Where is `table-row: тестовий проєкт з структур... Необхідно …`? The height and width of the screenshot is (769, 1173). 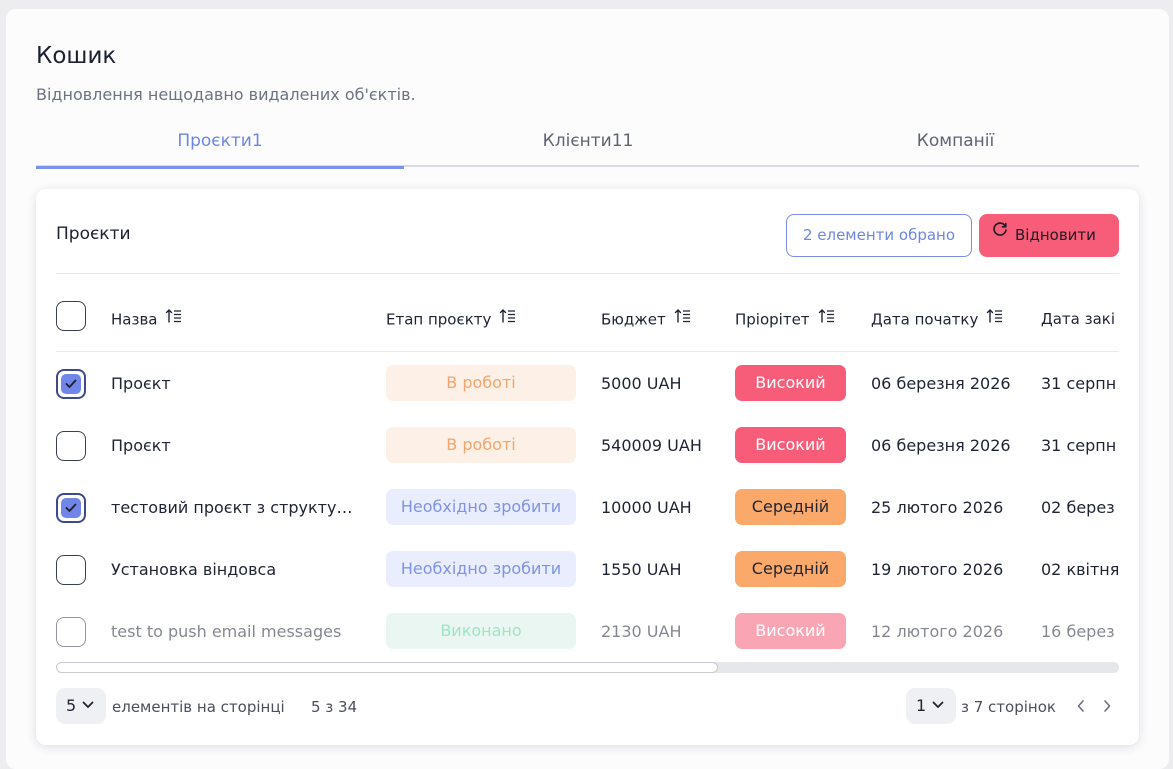 table-row: тестовий проєкт з структур... Необхідно … is located at coordinates (587, 508).